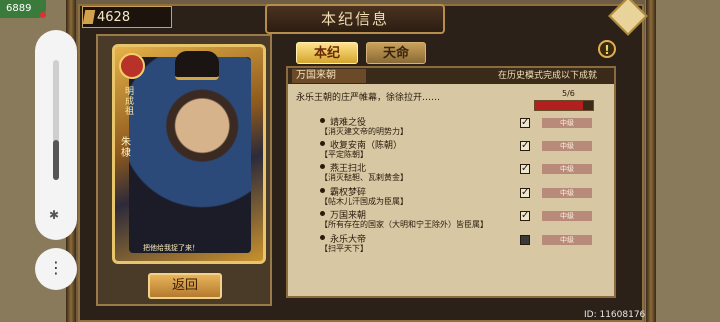  Describe the element at coordinates (171, 248) in the screenshot. I see `hero-motto: 把他给我捉了来！` at that location.